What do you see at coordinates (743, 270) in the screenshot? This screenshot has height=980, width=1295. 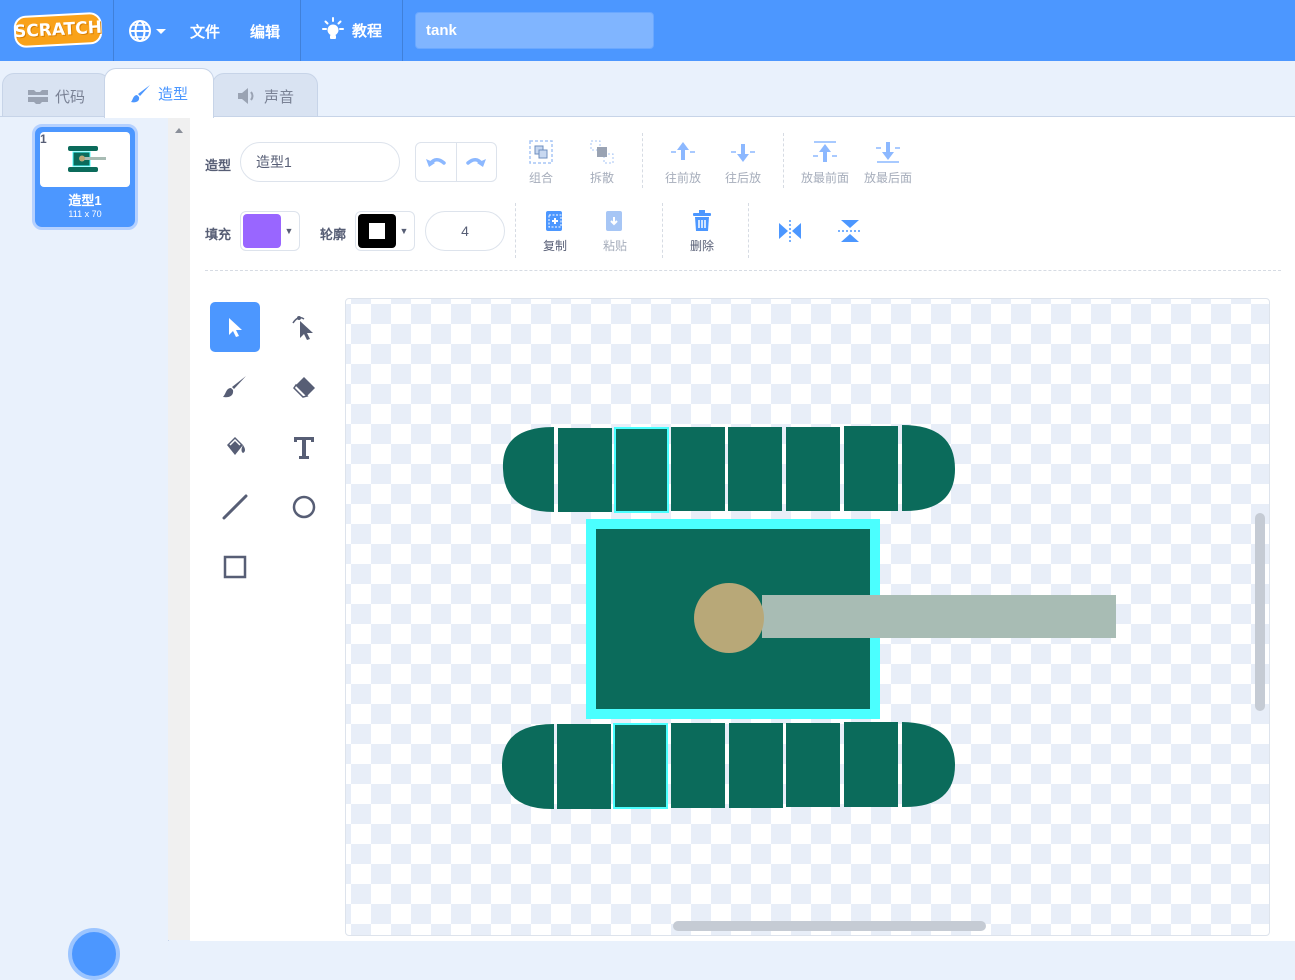 I see `toolbar-divider` at bounding box center [743, 270].